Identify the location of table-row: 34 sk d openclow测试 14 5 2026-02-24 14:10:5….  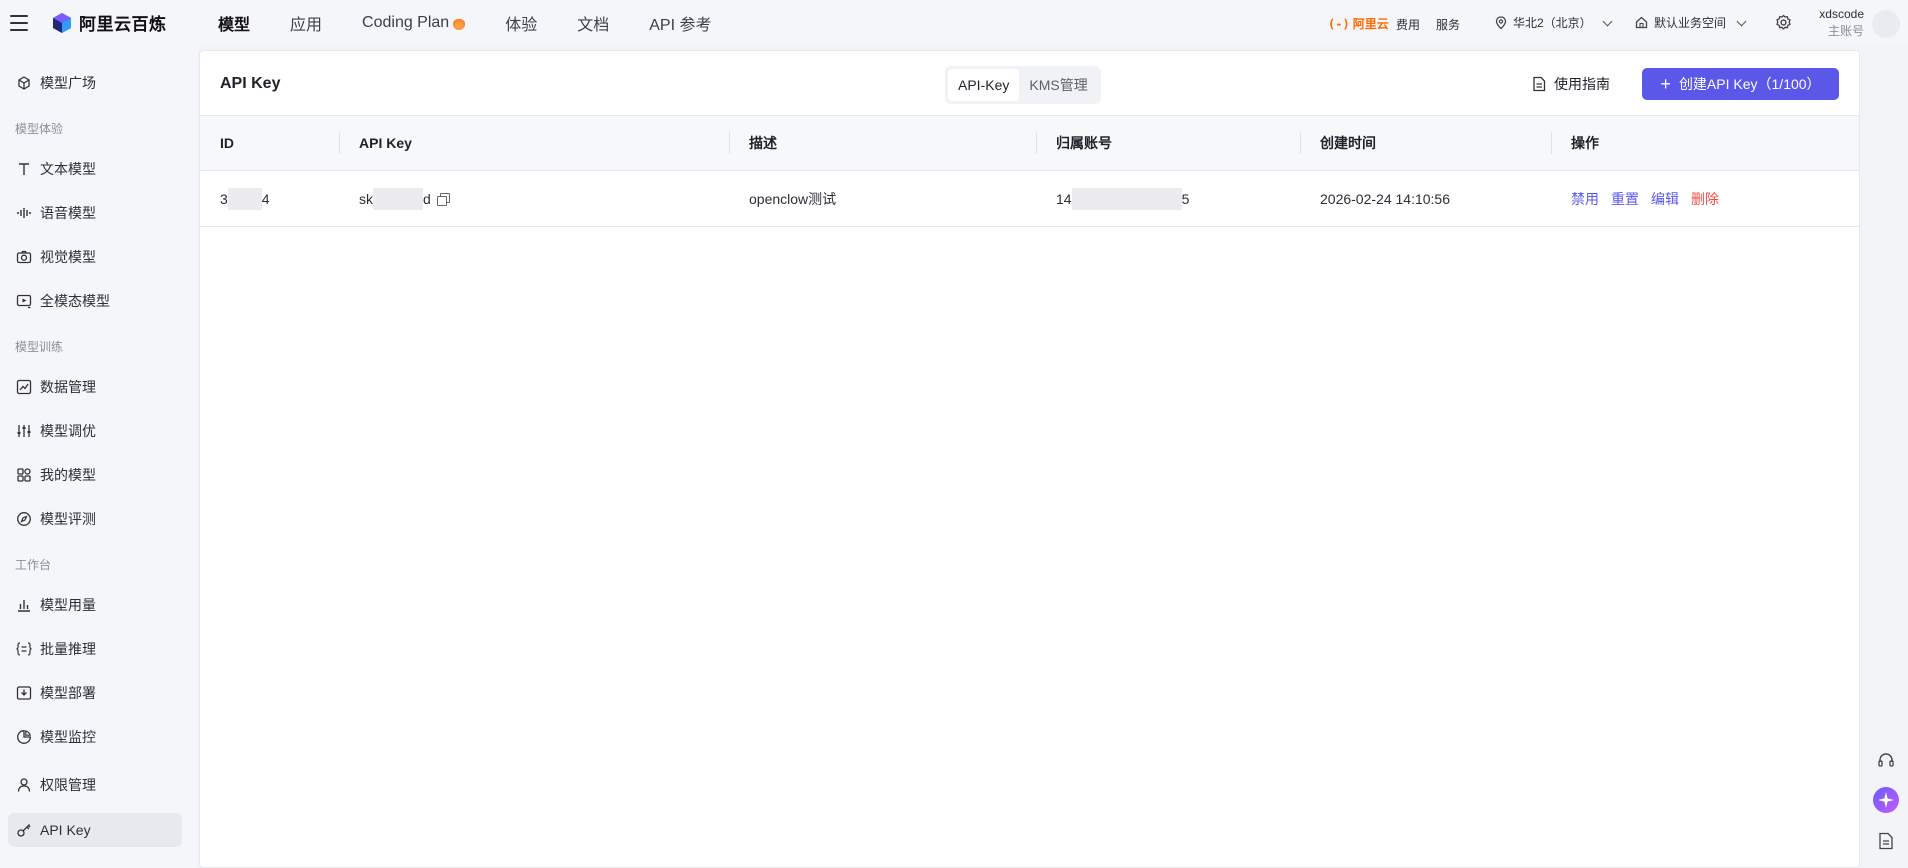
(1029, 199).